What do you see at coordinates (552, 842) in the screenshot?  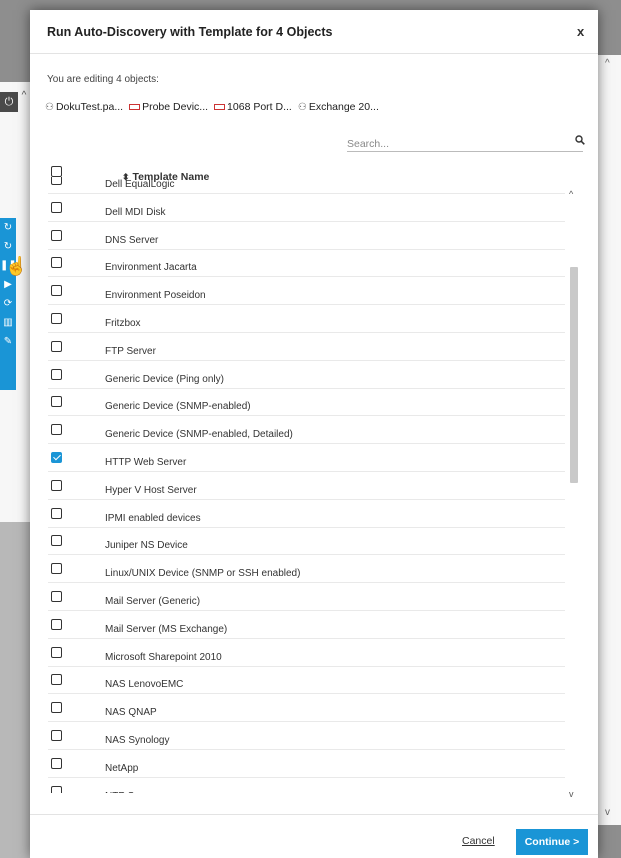 I see `continue-button: Continue >` at bounding box center [552, 842].